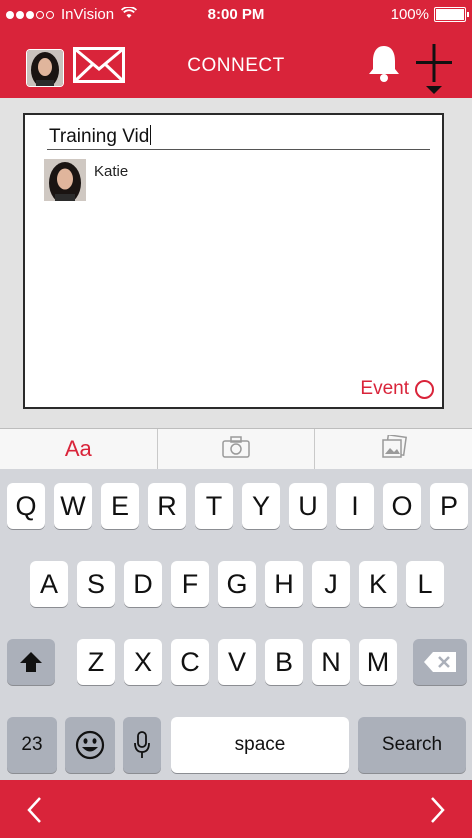  Describe the element at coordinates (425, 584) in the screenshot. I see `key-l: L` at that location.